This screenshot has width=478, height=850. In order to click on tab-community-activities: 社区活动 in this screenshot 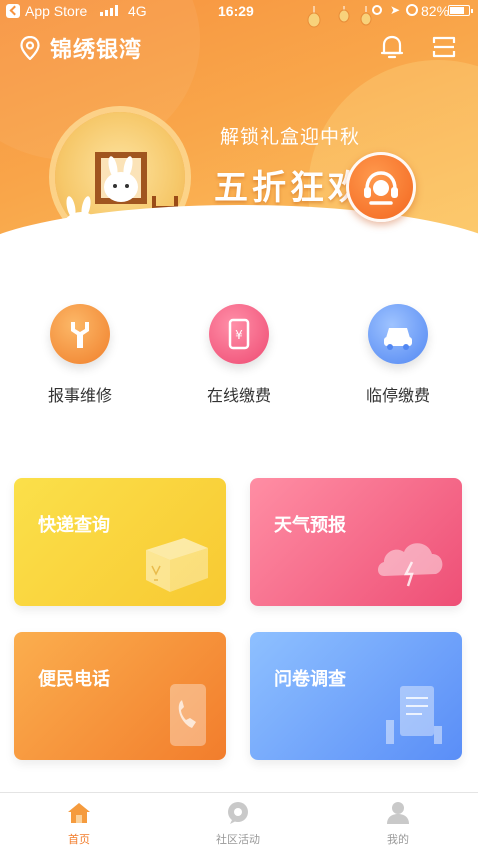, I will do `click(238, 821)`.